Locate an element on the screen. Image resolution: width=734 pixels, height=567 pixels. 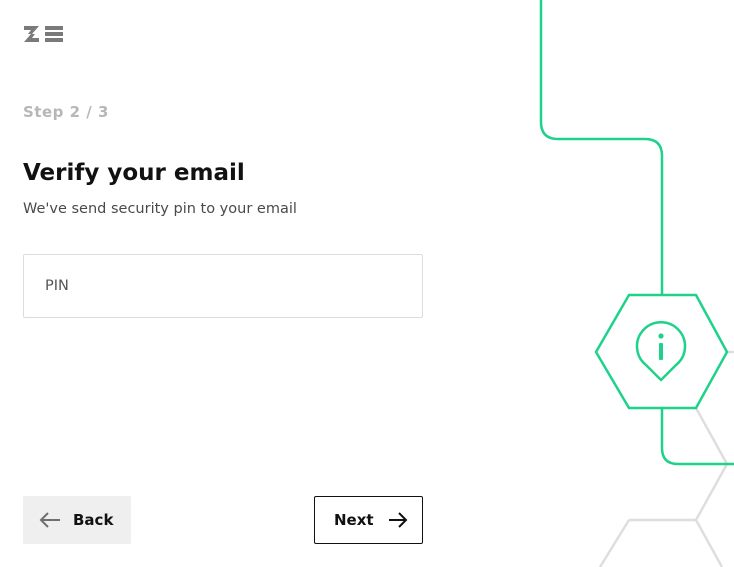
arrow-right-icon is located at coordinates (397, 520).